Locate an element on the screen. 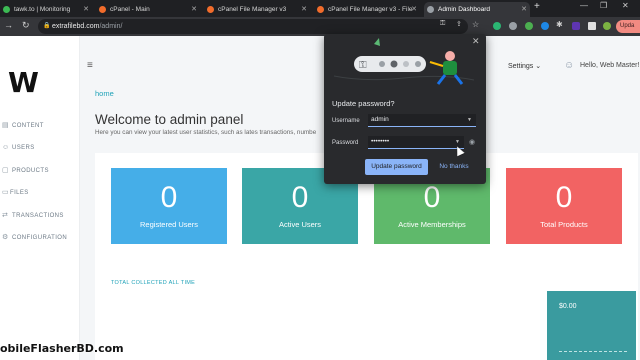  tab-title: cPanel File Manager v3 is located at coordinates (252, 9).